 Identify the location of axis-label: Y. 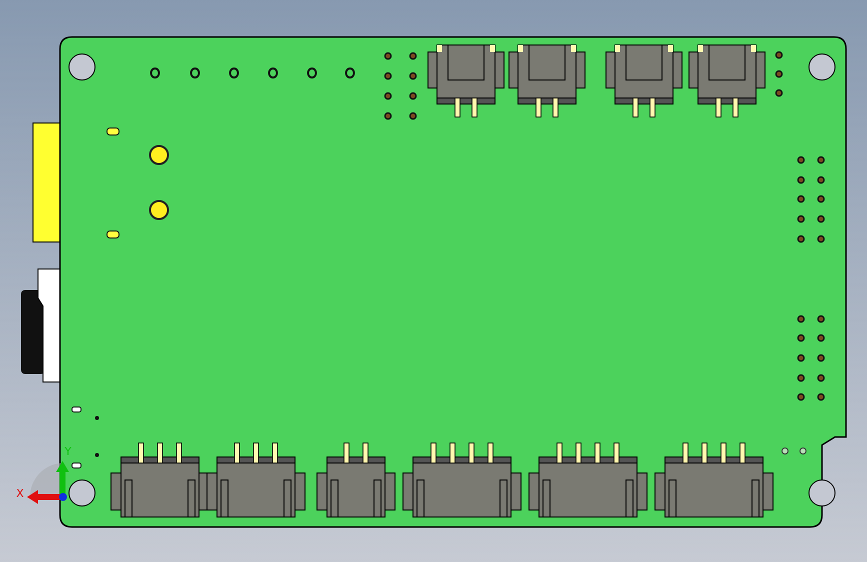
(68, 451).